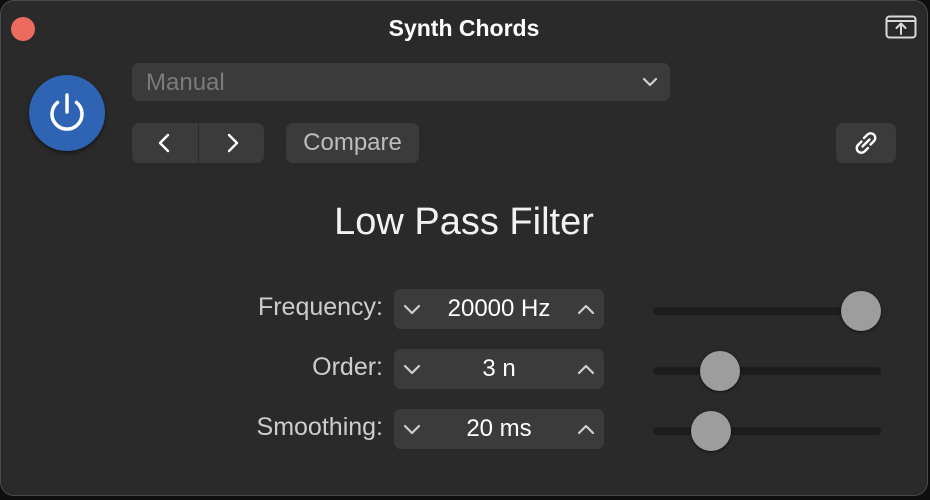  Describe the element at coordinates (319, 427) in the screenshot. I see `smoothing-label: Smoothing:` at that location.